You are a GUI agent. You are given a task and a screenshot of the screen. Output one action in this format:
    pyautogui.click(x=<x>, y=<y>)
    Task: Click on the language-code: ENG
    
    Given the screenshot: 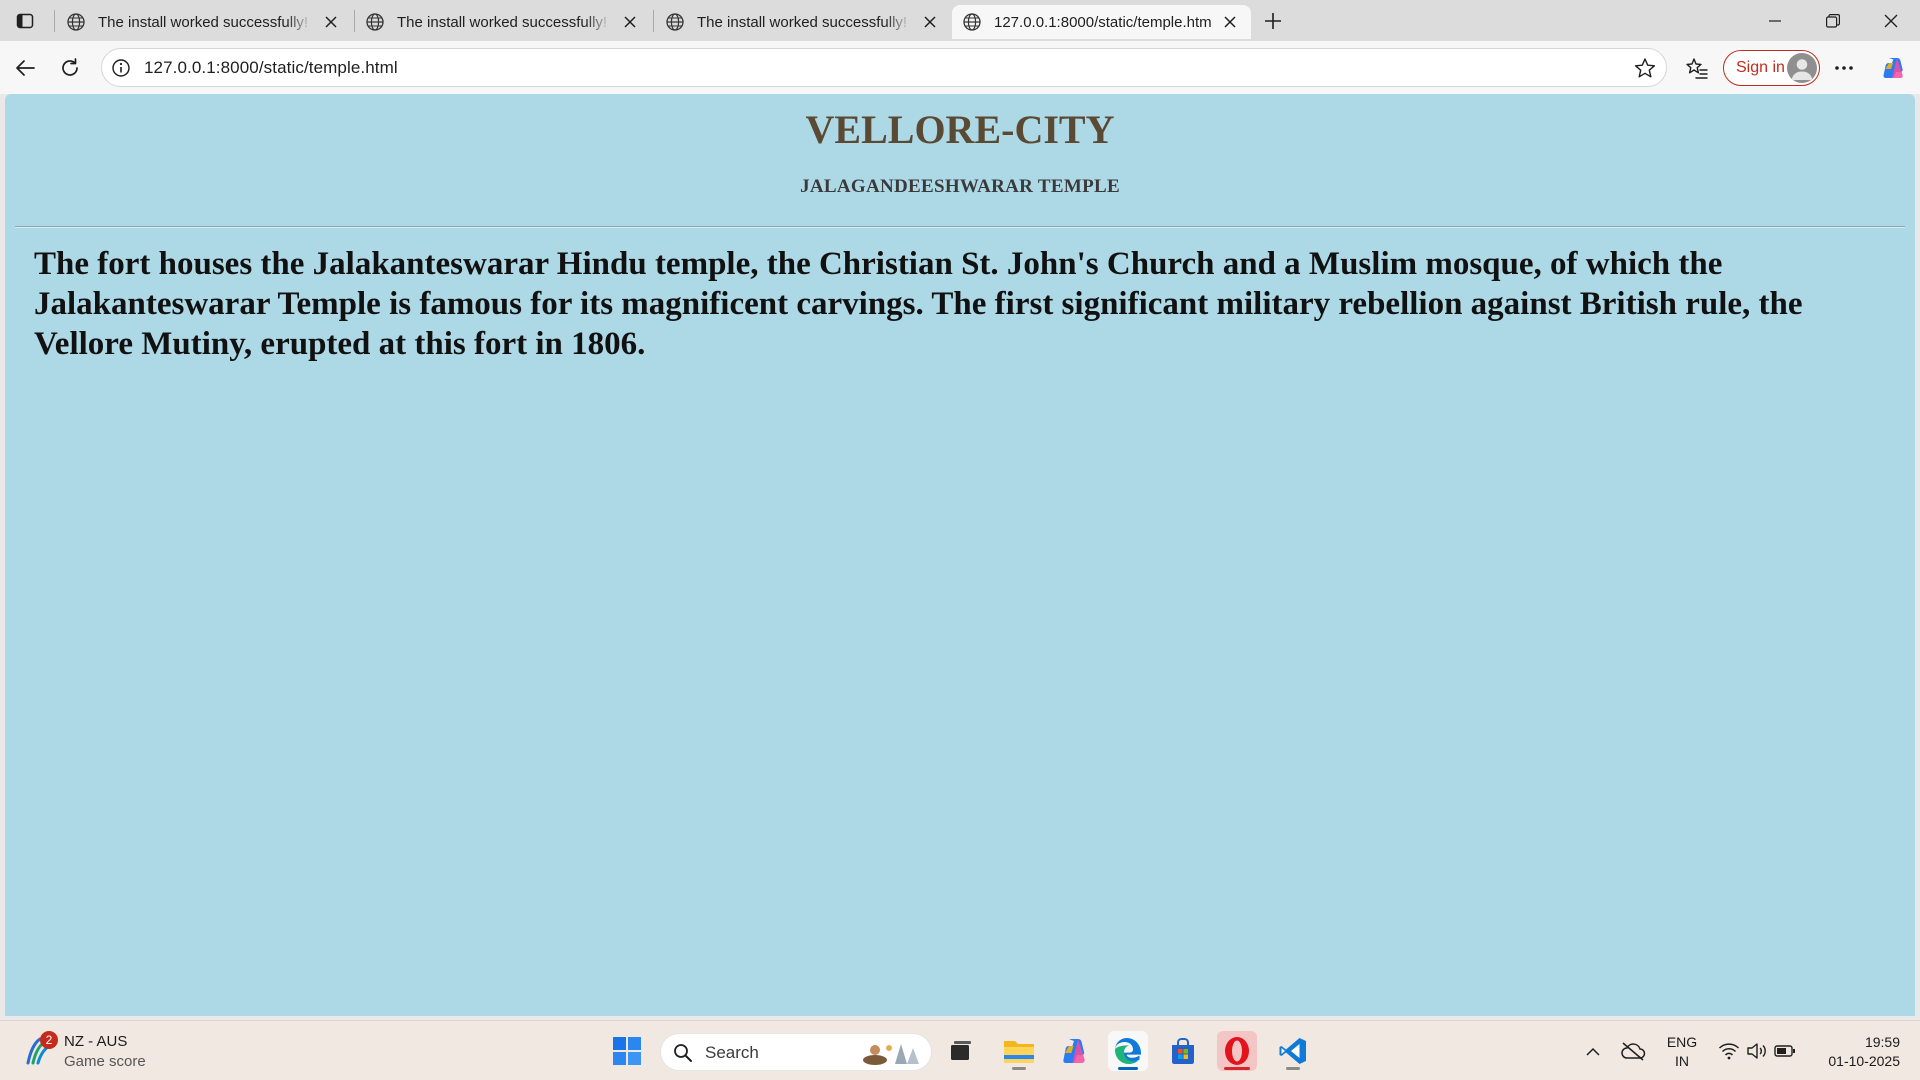 What is the action you would take?
    pyautogui.click(x=1682, y=1042)
    